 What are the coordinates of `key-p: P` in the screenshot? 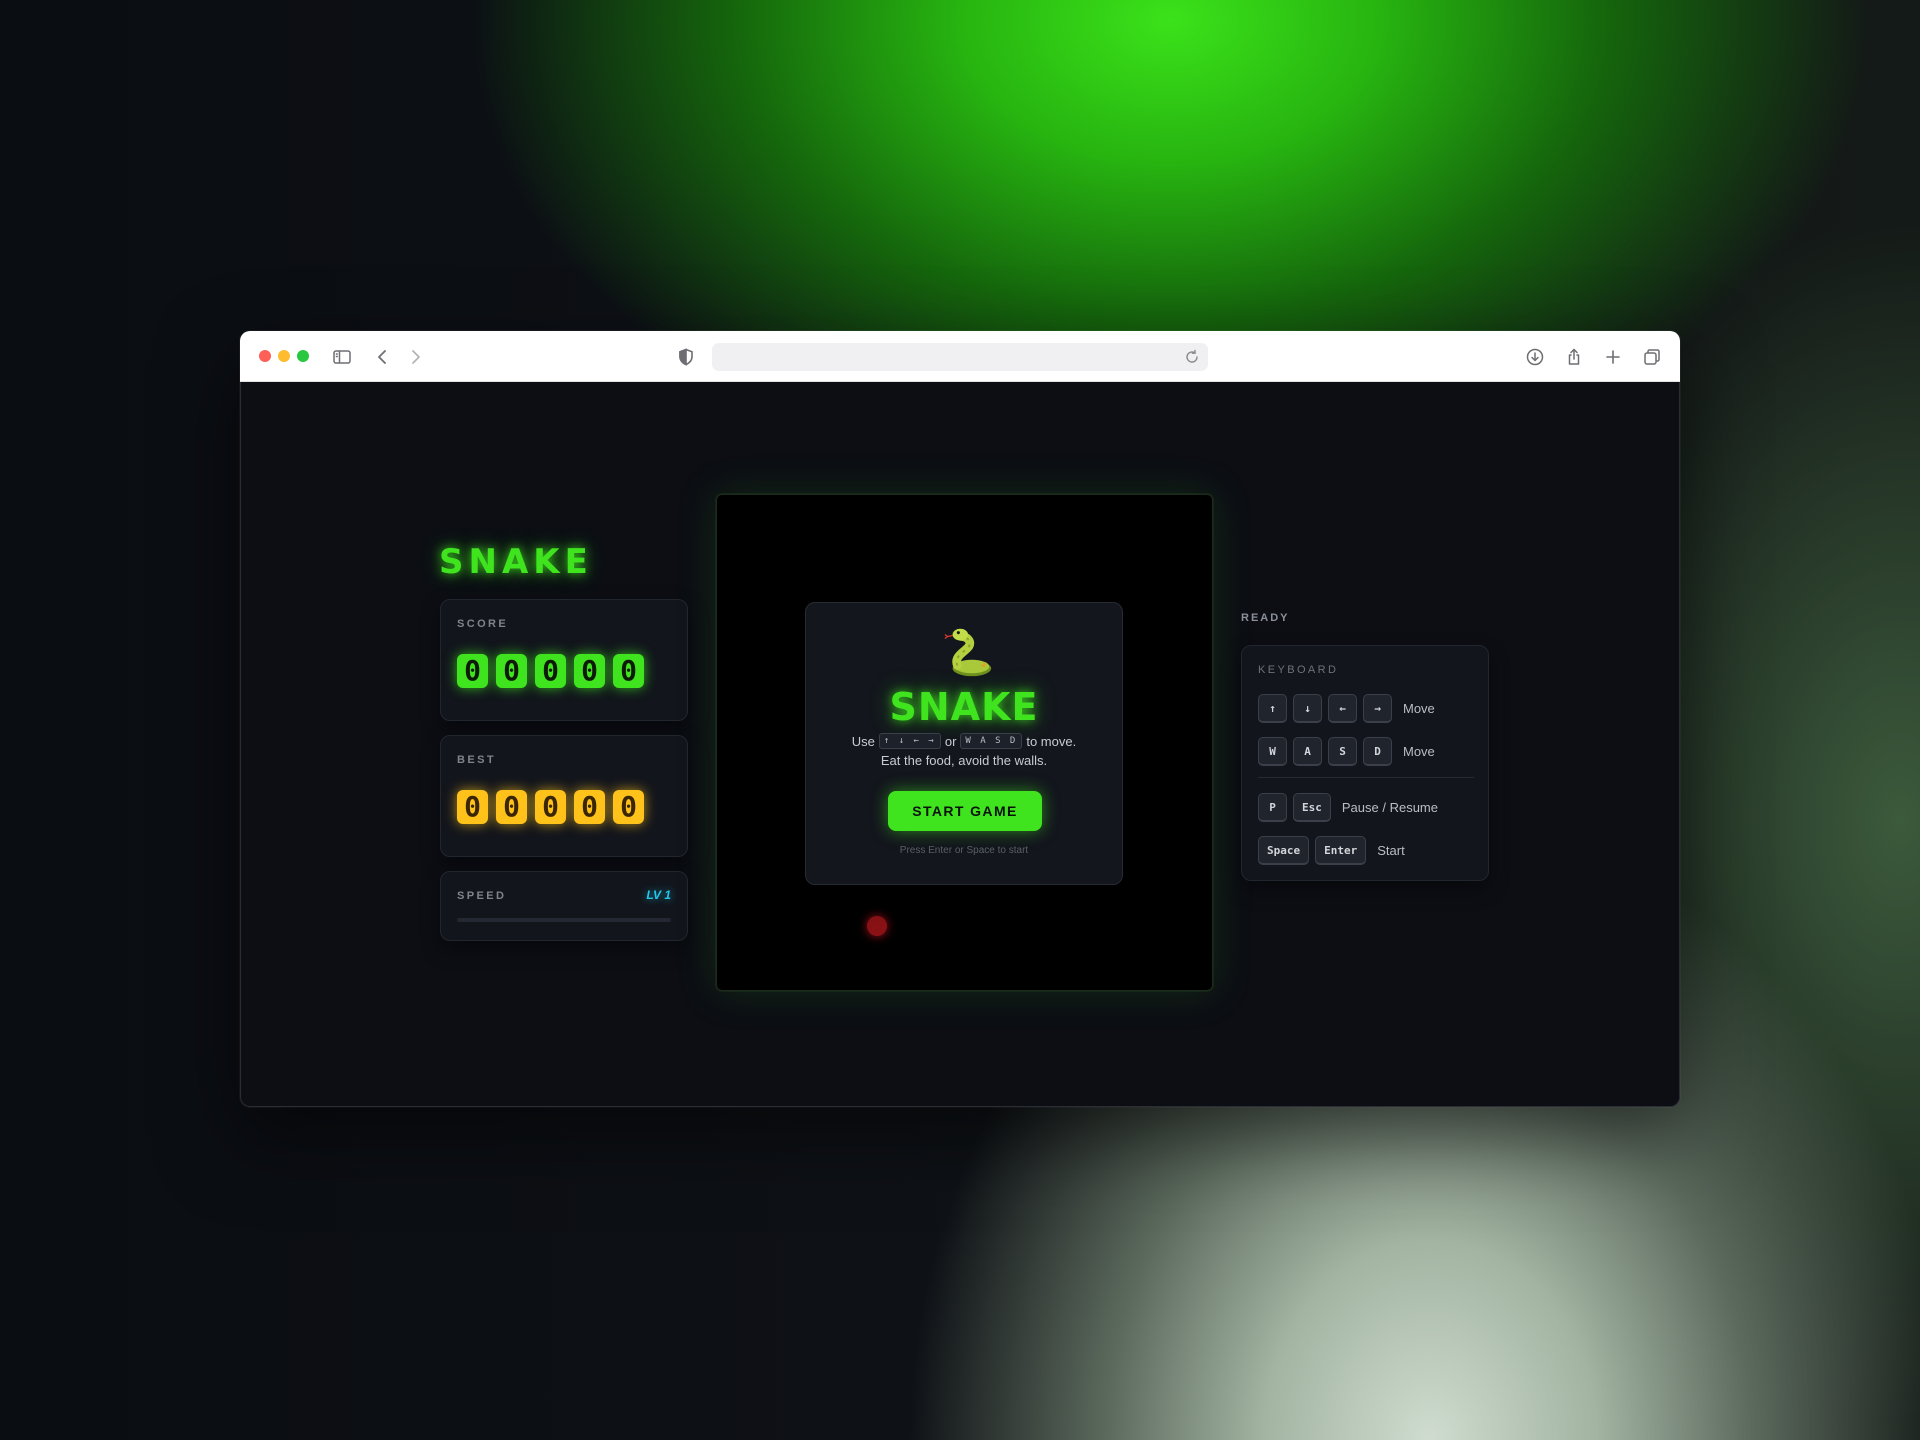 It's located at (1272, 807).